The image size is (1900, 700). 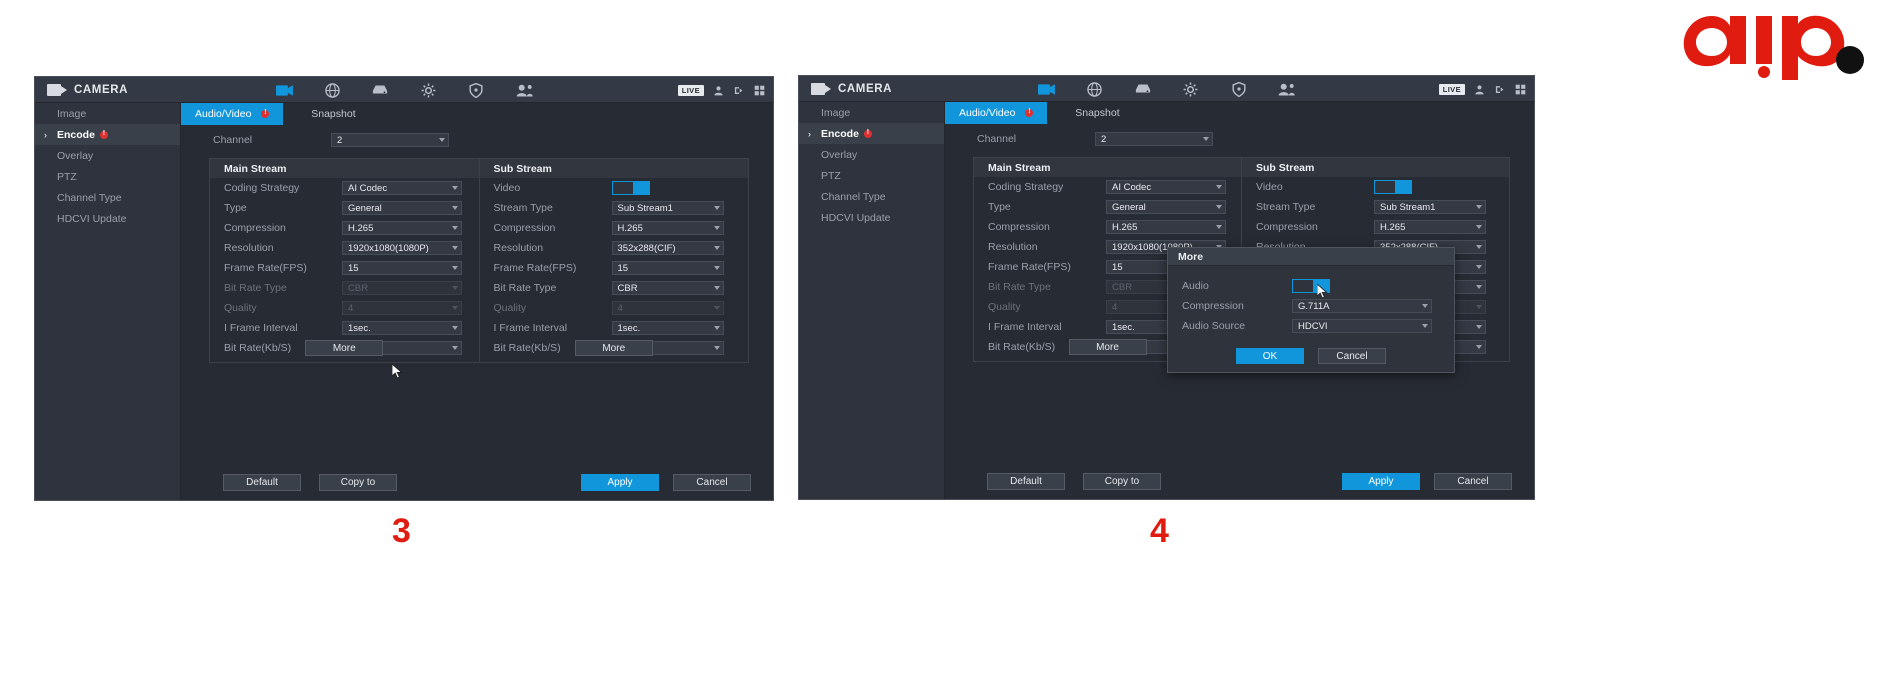 I want to click on field-row-type: Type General, so click(x=1107, y=207).